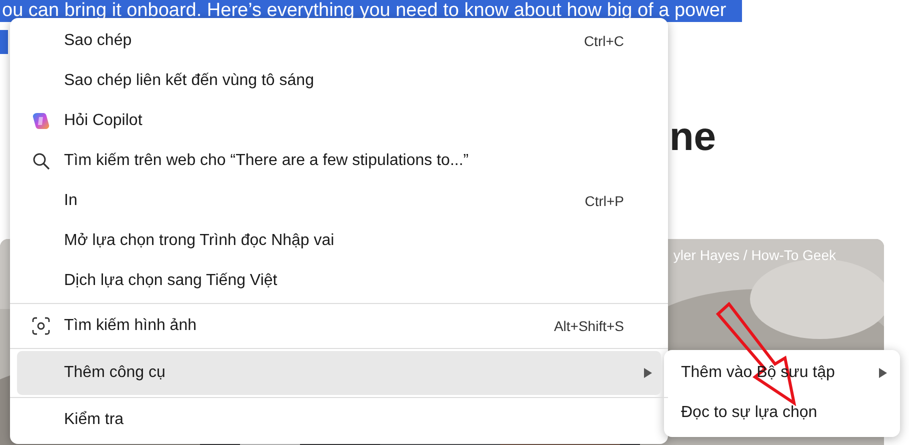 The width and height of the screenshot is (909, 445). Describe the element at coordinates (339, 241) in the screenshot. I see `menu-item: Mở lựa chọn trong Trình đọc Nhập vai` at that location.